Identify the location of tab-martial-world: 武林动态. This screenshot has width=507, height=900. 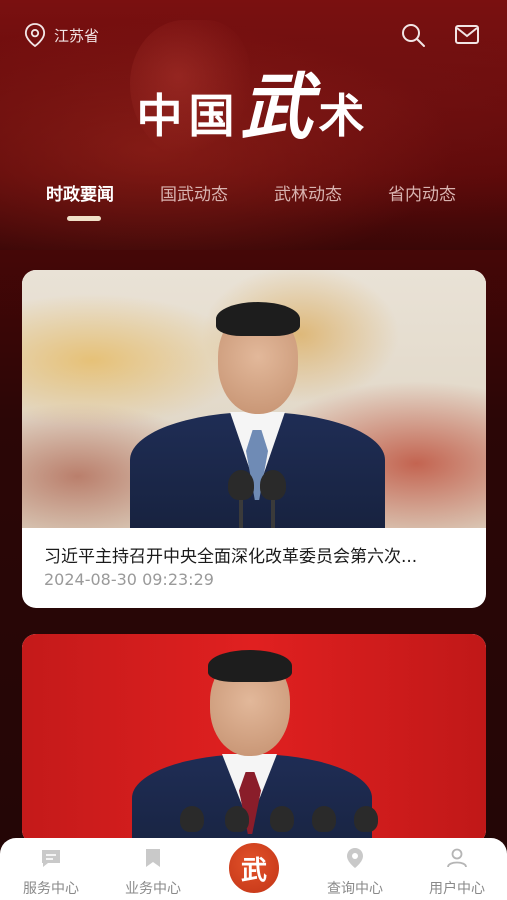
(308, 192).